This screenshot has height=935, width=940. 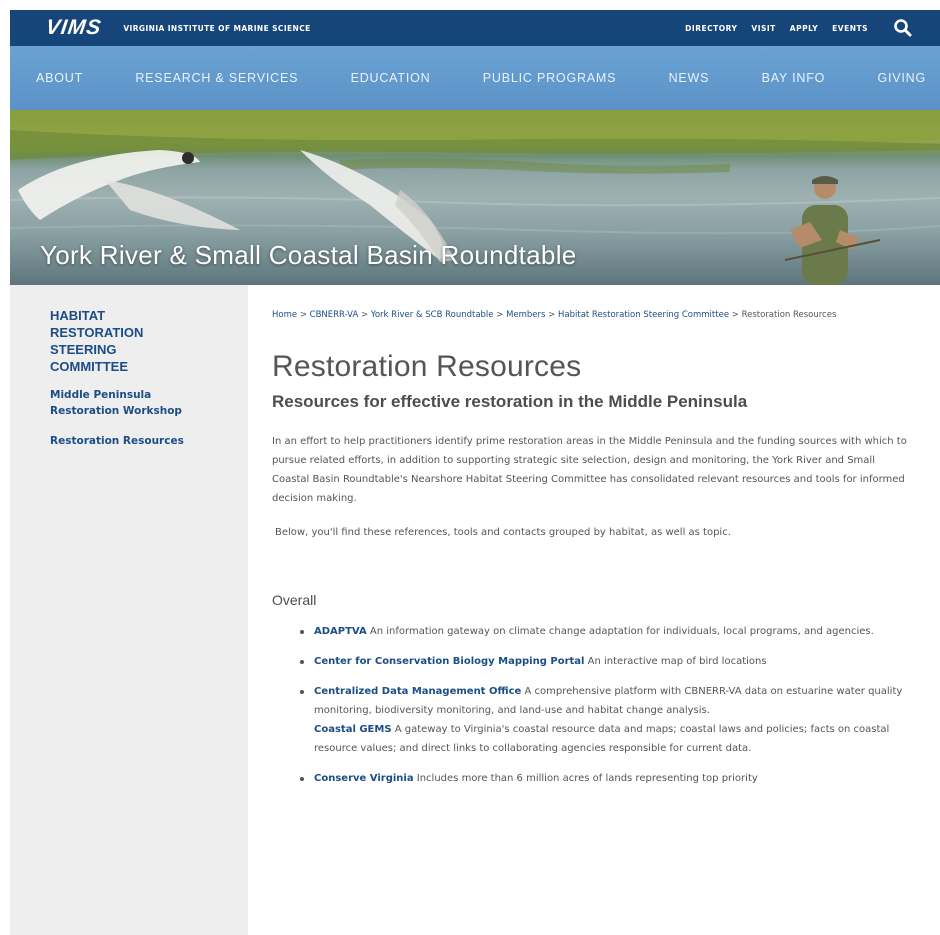 I want to click on institution-name: VIRGINIA INSTITUTE OF MARINE SCIENCE, so click(x=216, y=28).